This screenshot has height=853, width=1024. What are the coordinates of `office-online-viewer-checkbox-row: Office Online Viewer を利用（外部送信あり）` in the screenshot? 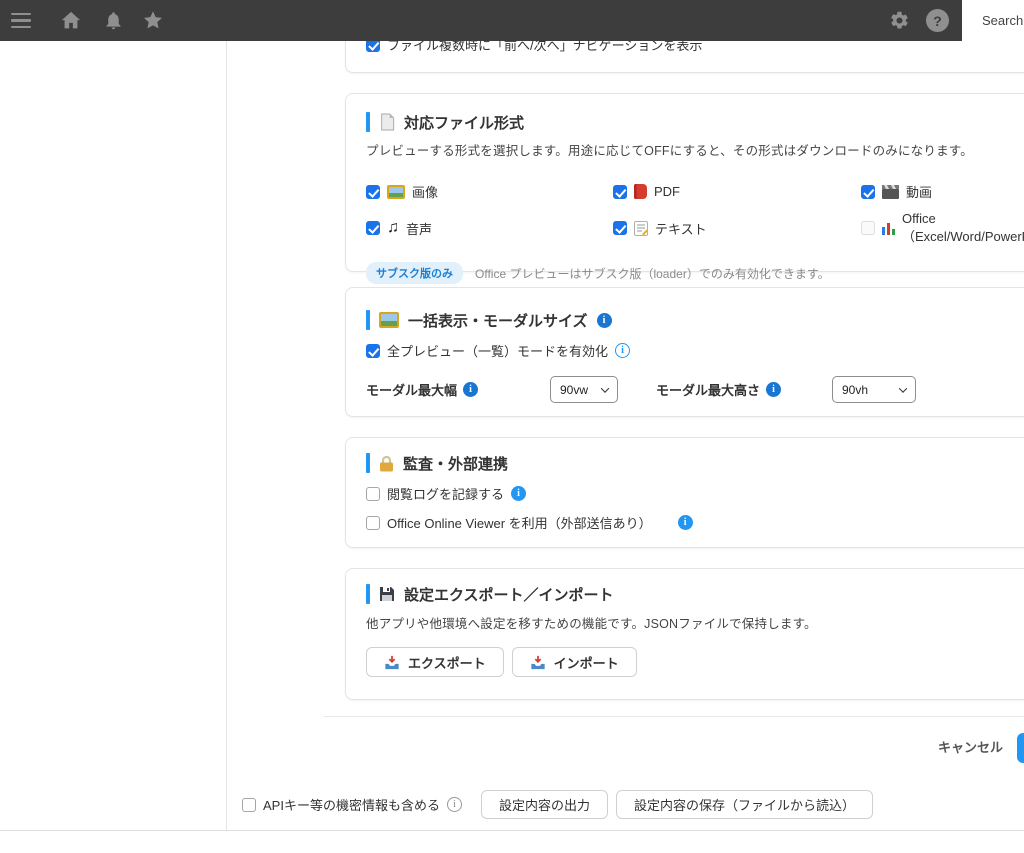 It's located at (695, 522).